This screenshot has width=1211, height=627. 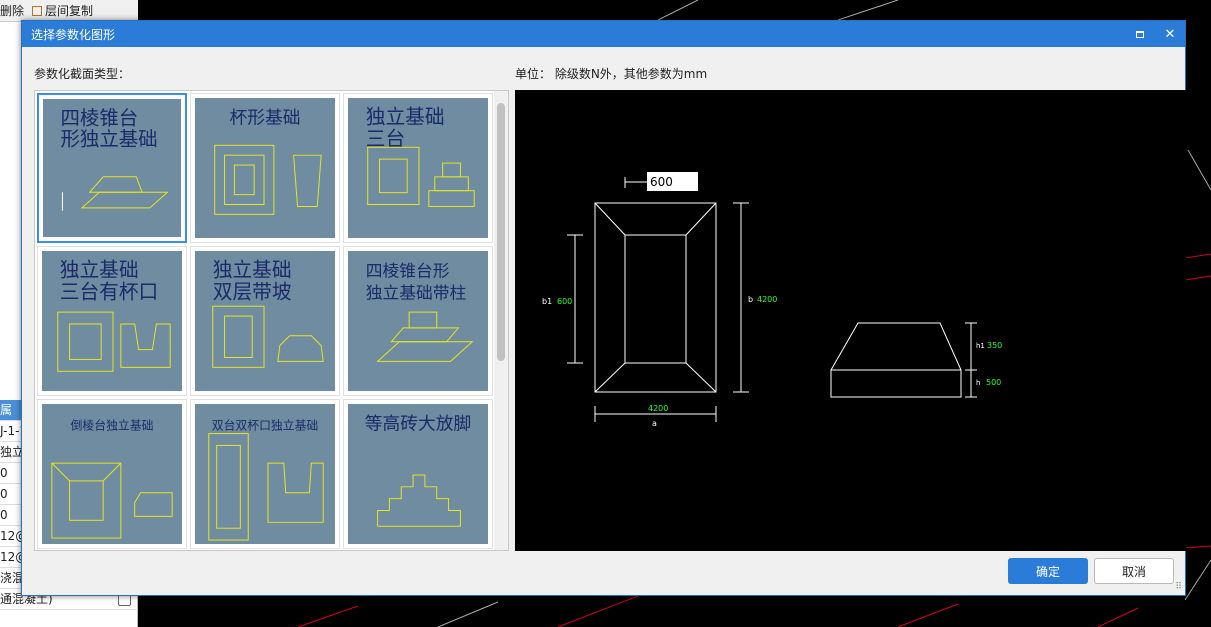 I want to click on cad-canvas-bottom, so click(x=718, y=611).